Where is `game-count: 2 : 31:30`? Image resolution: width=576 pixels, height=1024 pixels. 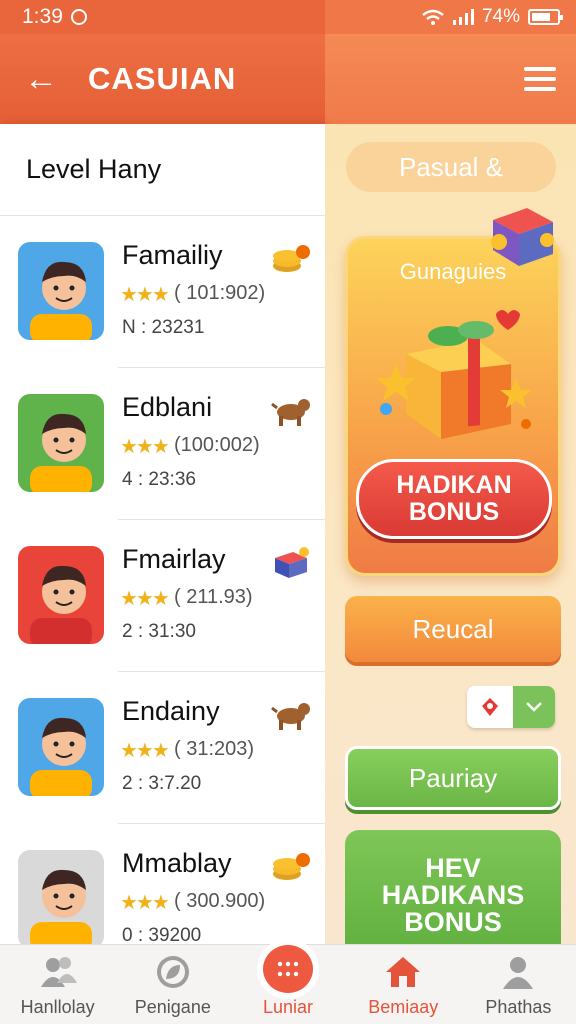 game-count: 2 : 31:30 is located at coordinates (159, 631).